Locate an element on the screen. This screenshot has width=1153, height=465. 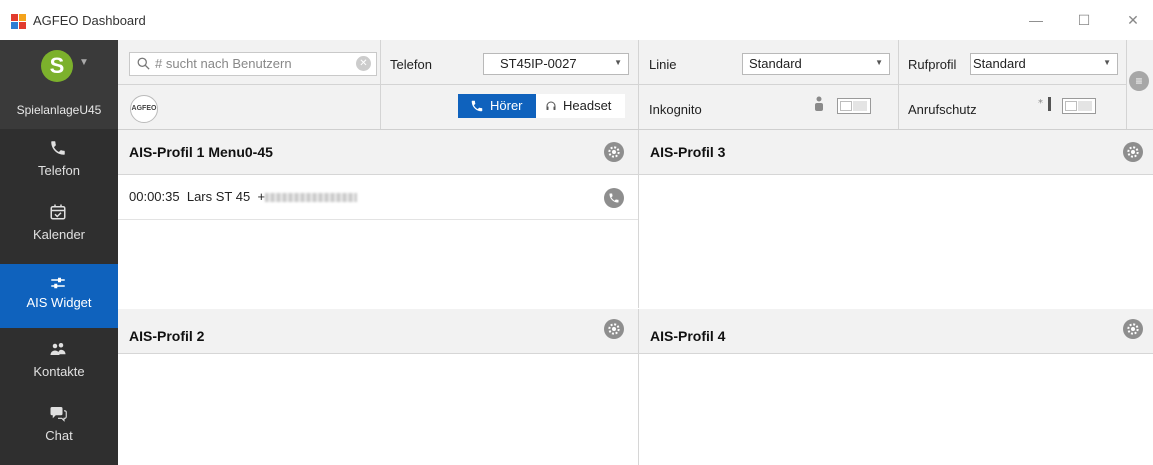
incognito-icon is located at coordinates (819, 103).